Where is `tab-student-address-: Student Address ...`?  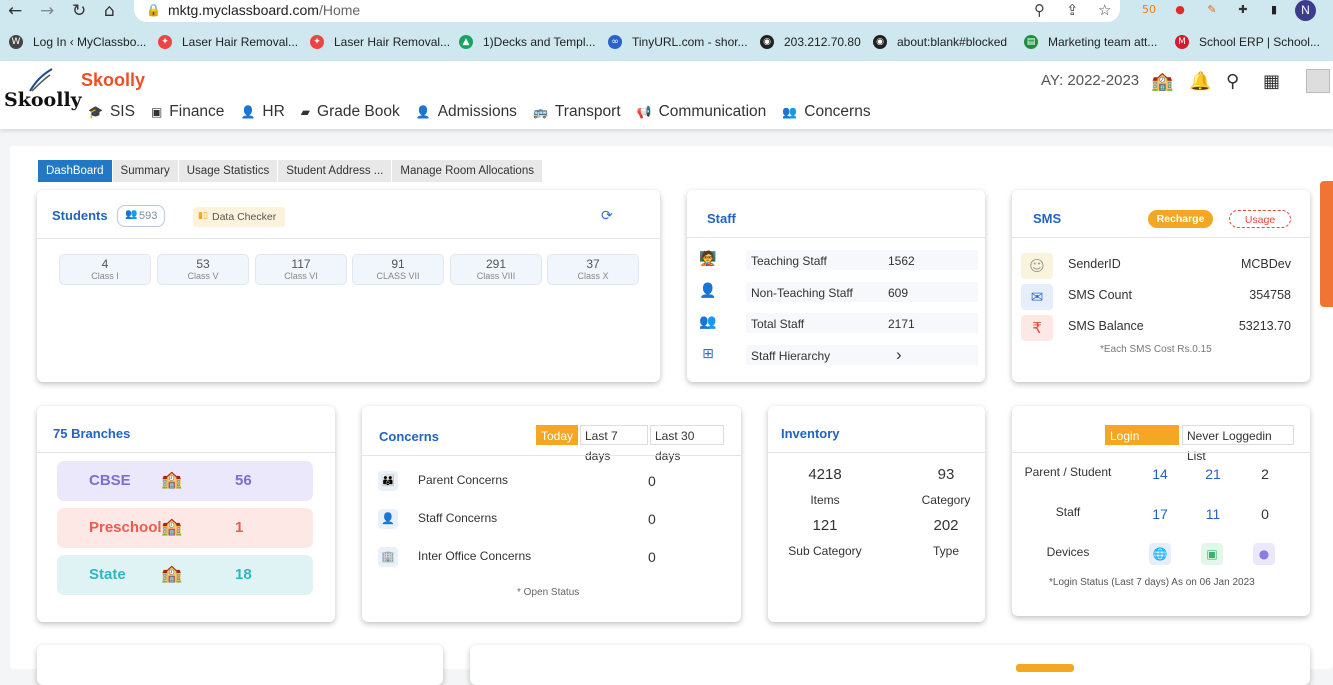 tab-student-address-: Student Address ... is located at coordinates (335, 171).